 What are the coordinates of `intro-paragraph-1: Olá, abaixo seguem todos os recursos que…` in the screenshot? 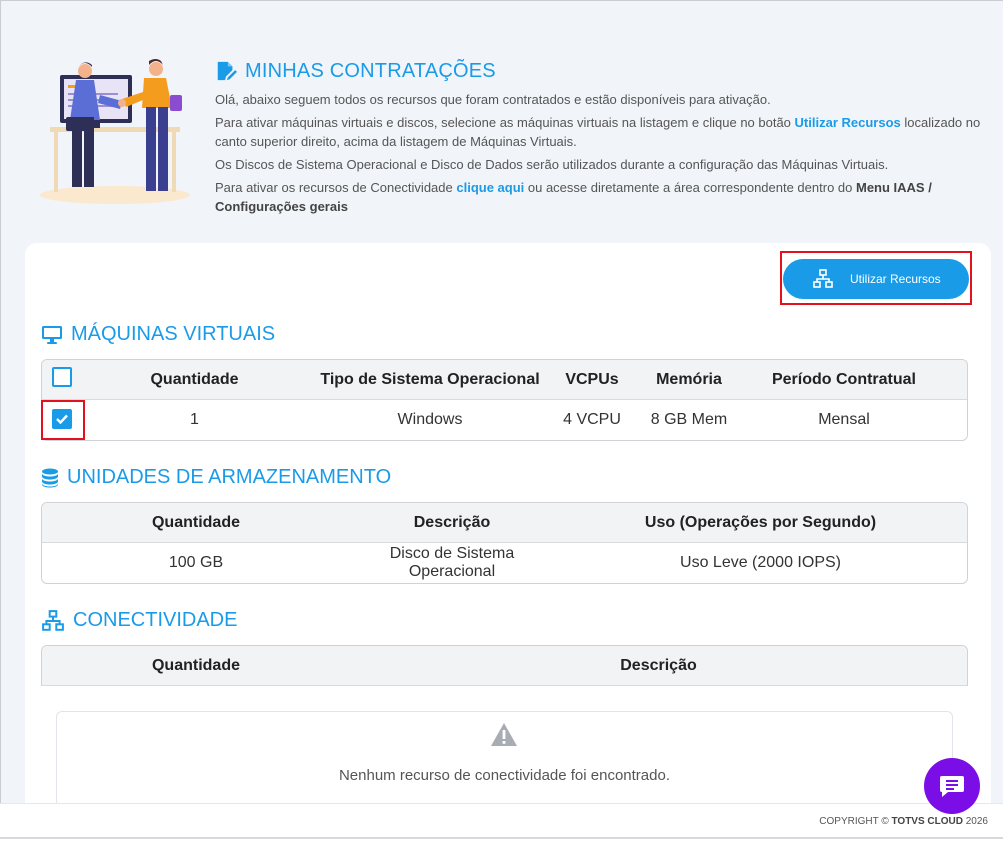 It's located at (493, 99).